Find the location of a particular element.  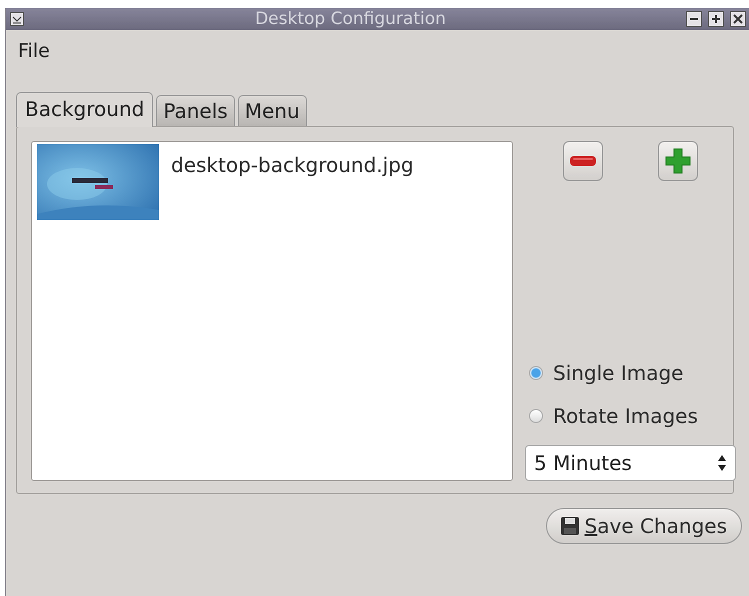

tab: Menu is located at coordinates (272, 110).